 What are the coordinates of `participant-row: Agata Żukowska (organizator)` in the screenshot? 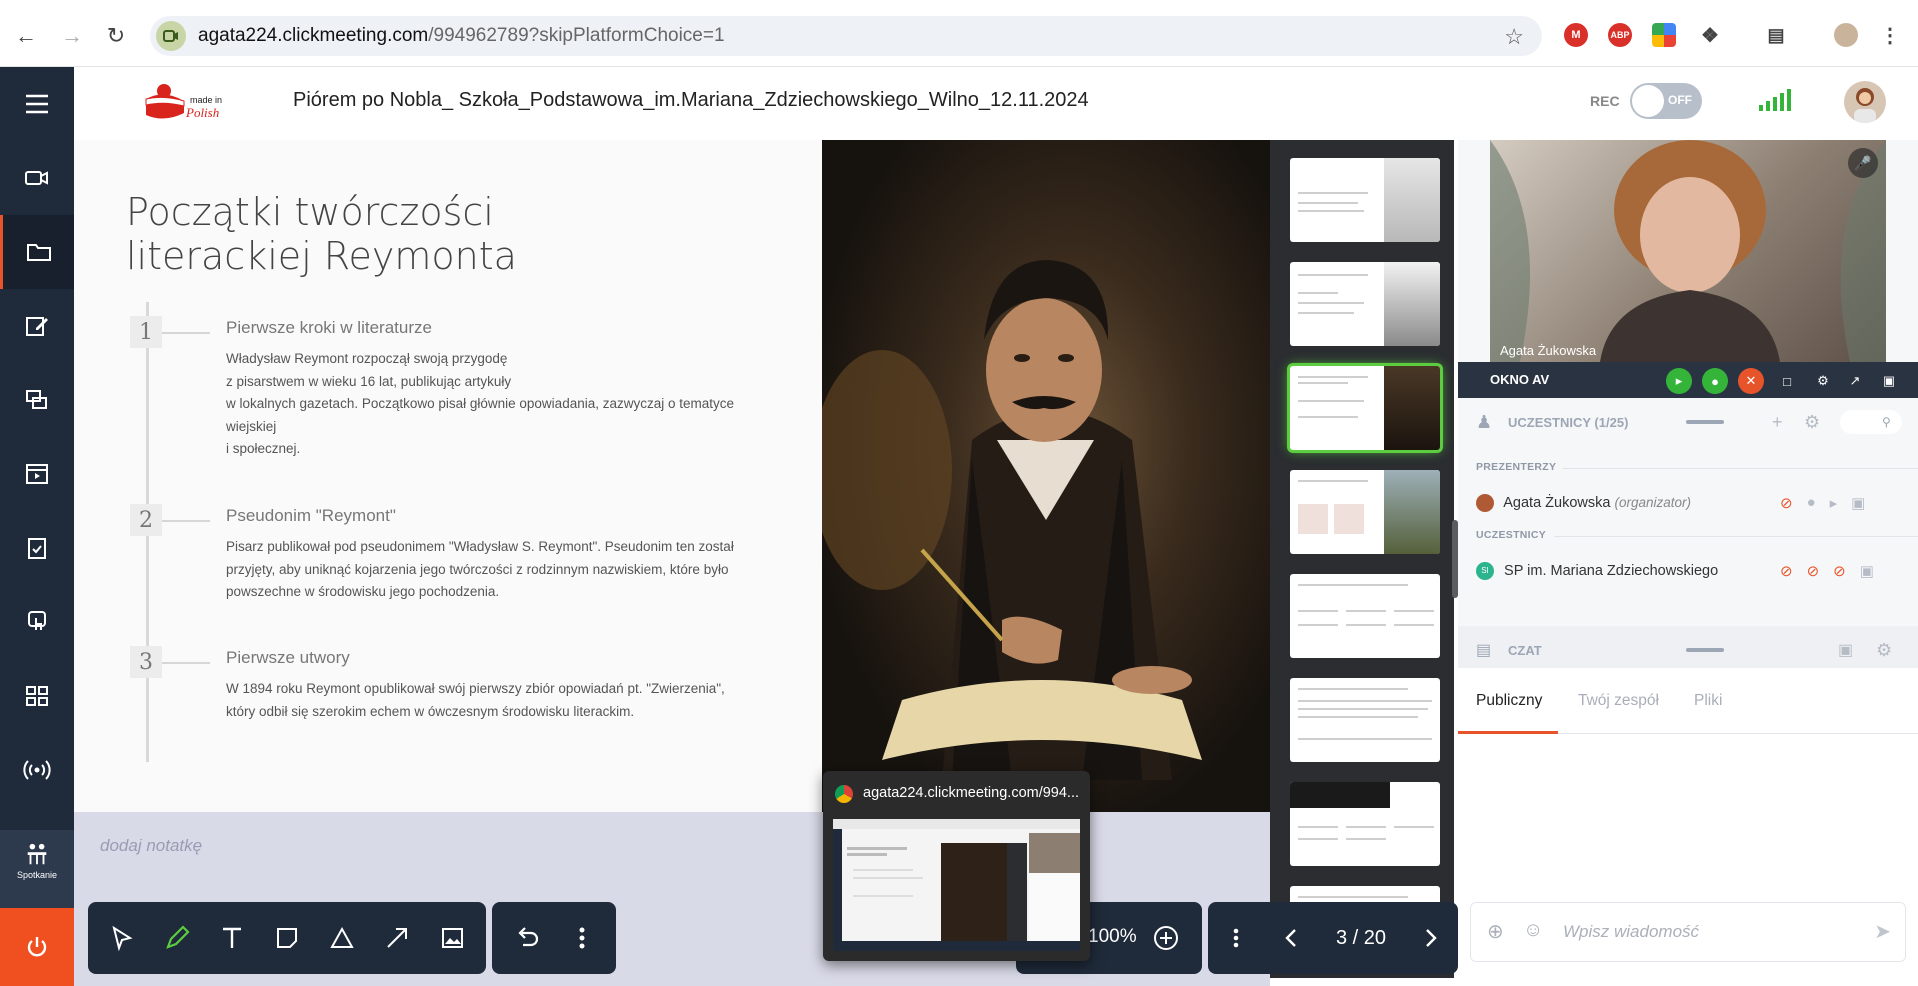 It's located at (1583, 503).